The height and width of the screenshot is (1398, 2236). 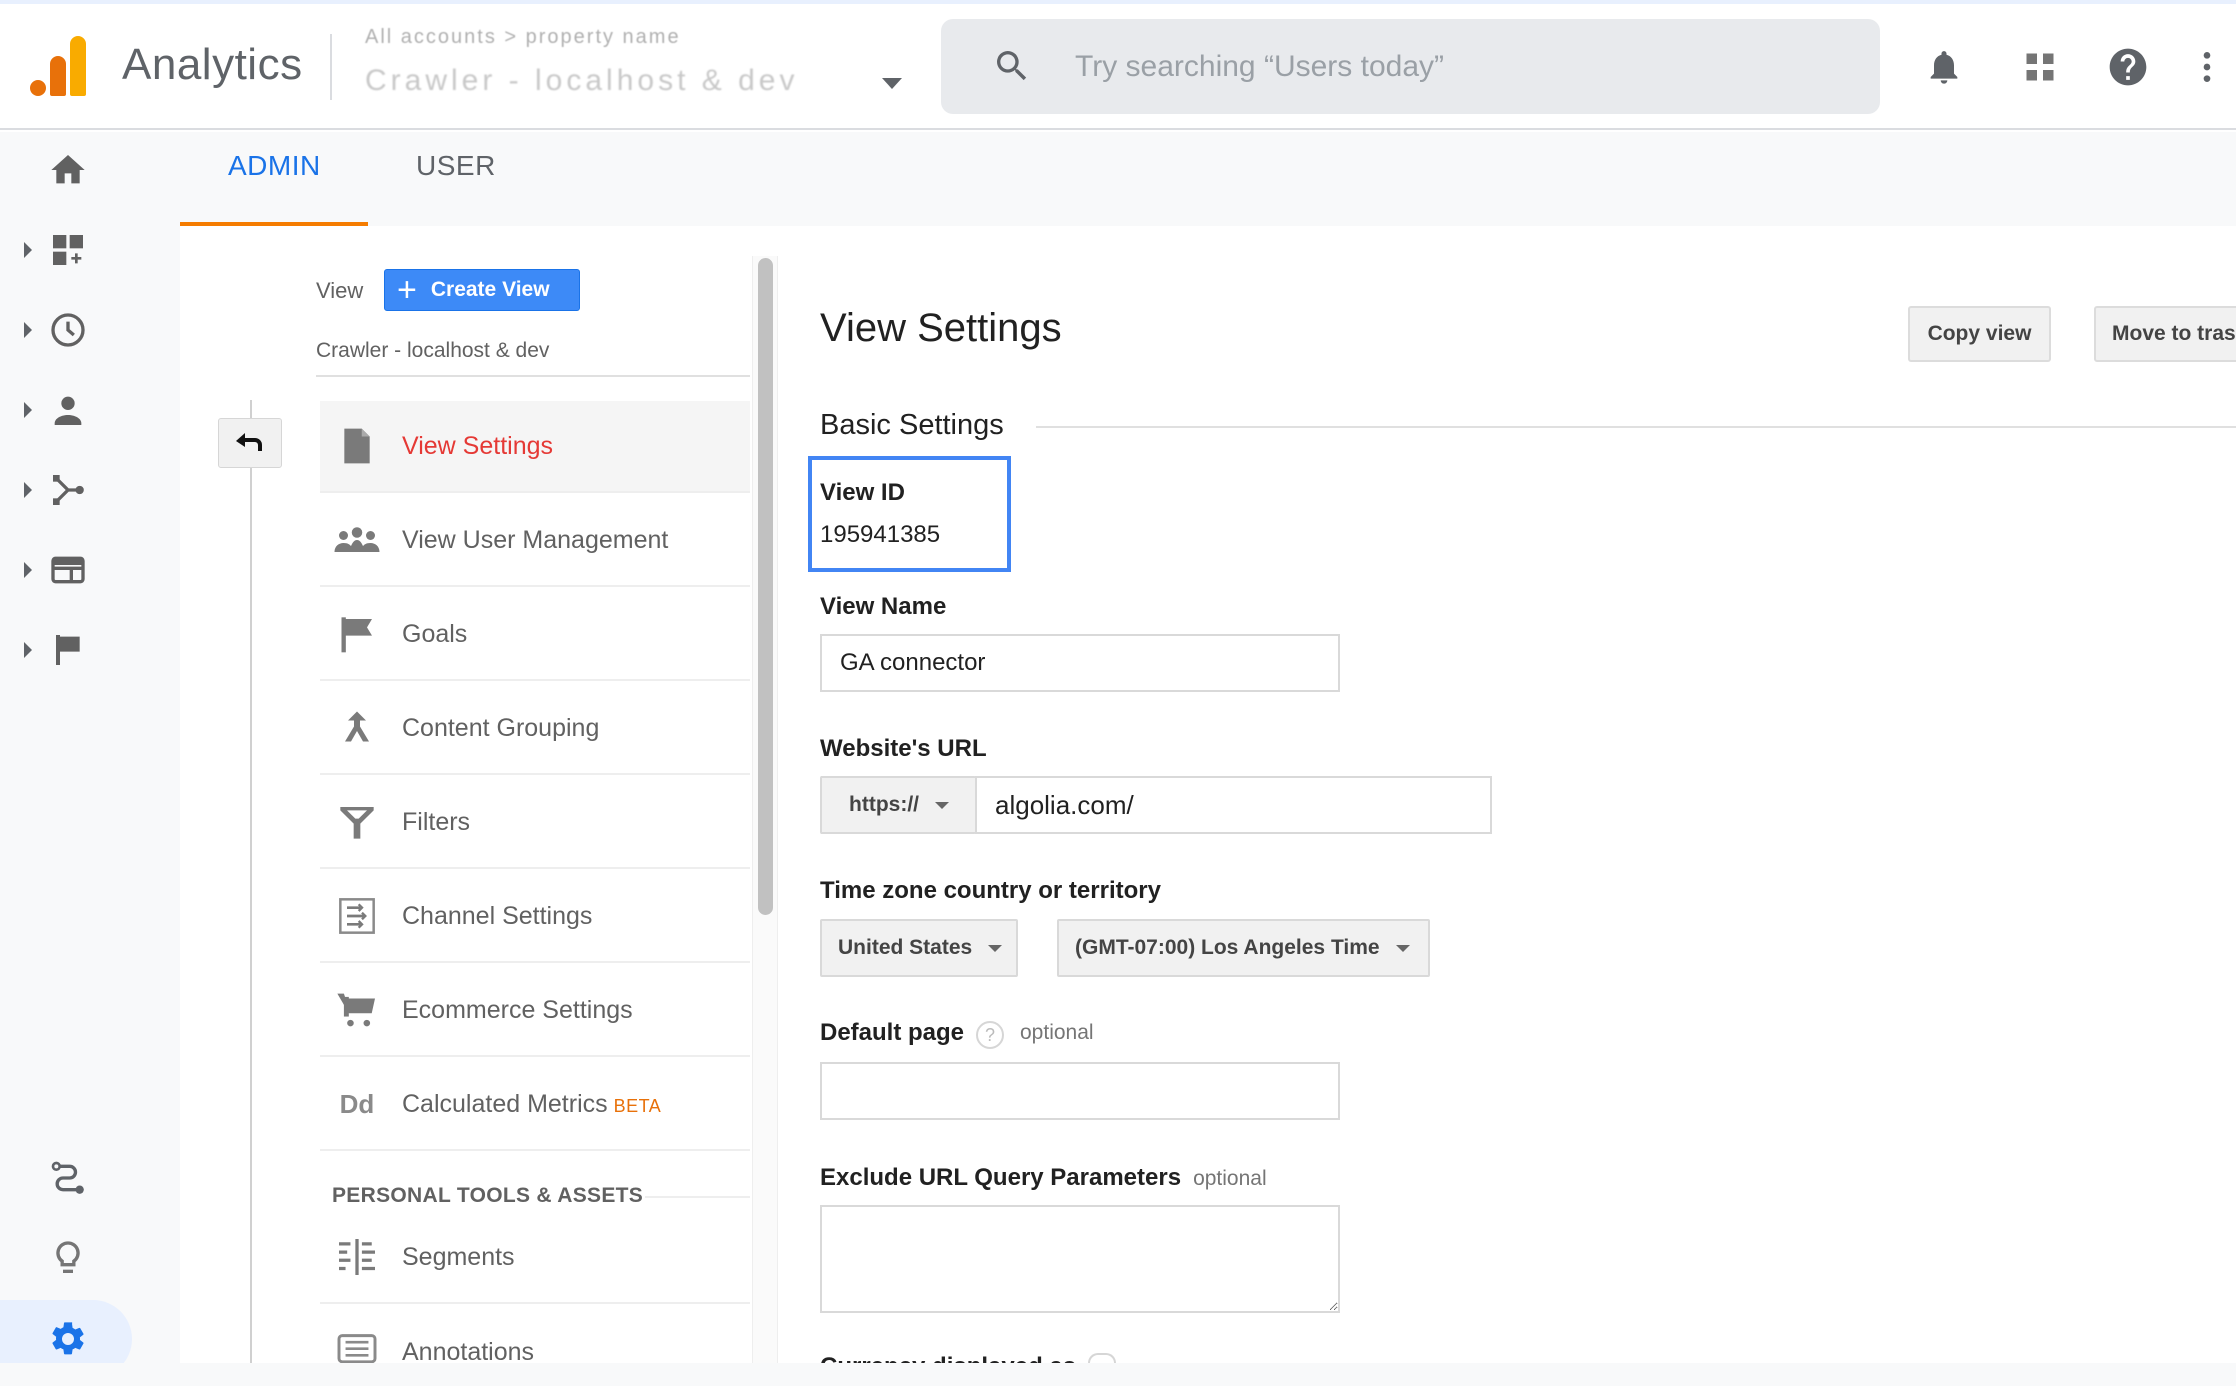 I want to click on chevron-down-icon, so click(x=995, y=948).